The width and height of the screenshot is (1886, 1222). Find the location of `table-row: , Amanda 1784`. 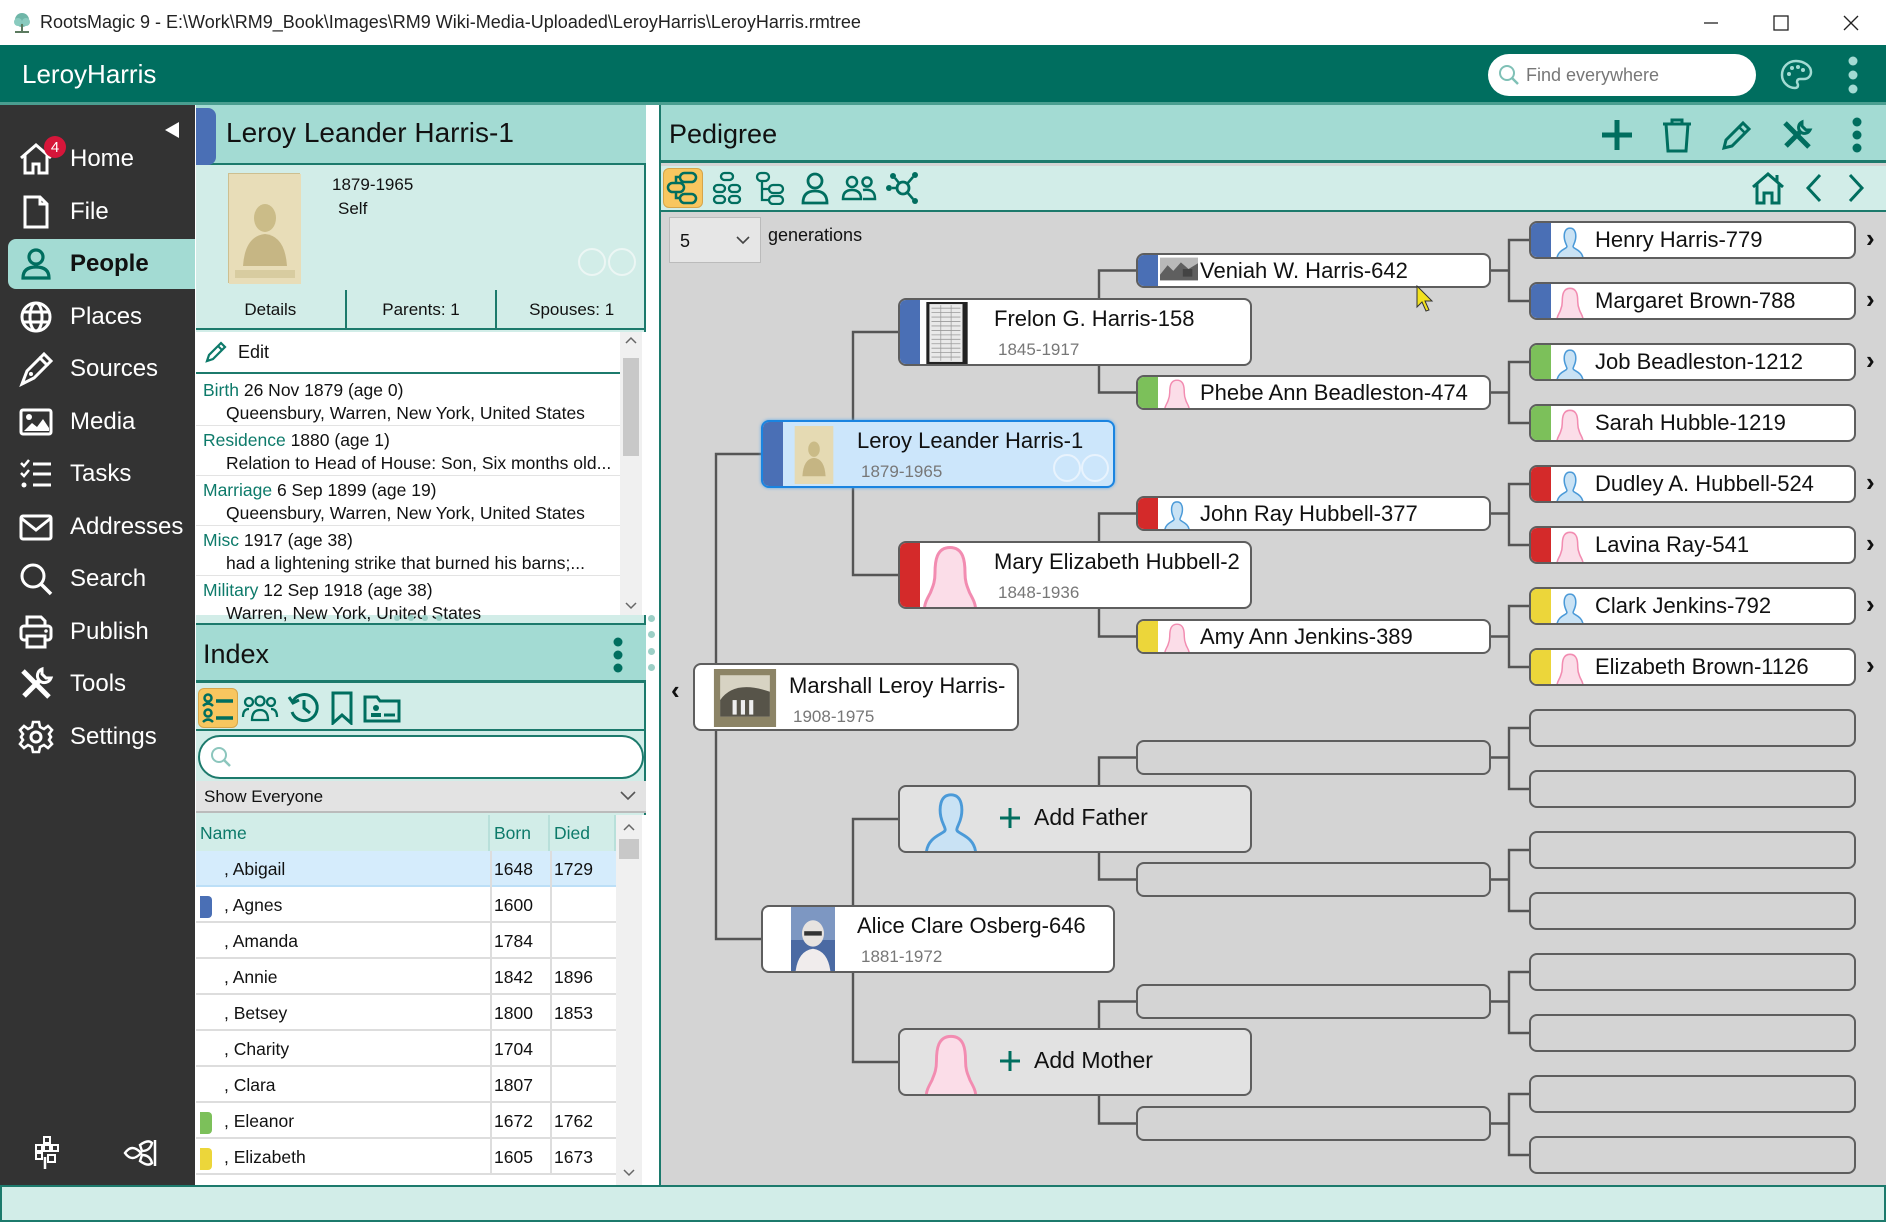

table-row: , Amanda 1784 is located at coordinates (406, 941).